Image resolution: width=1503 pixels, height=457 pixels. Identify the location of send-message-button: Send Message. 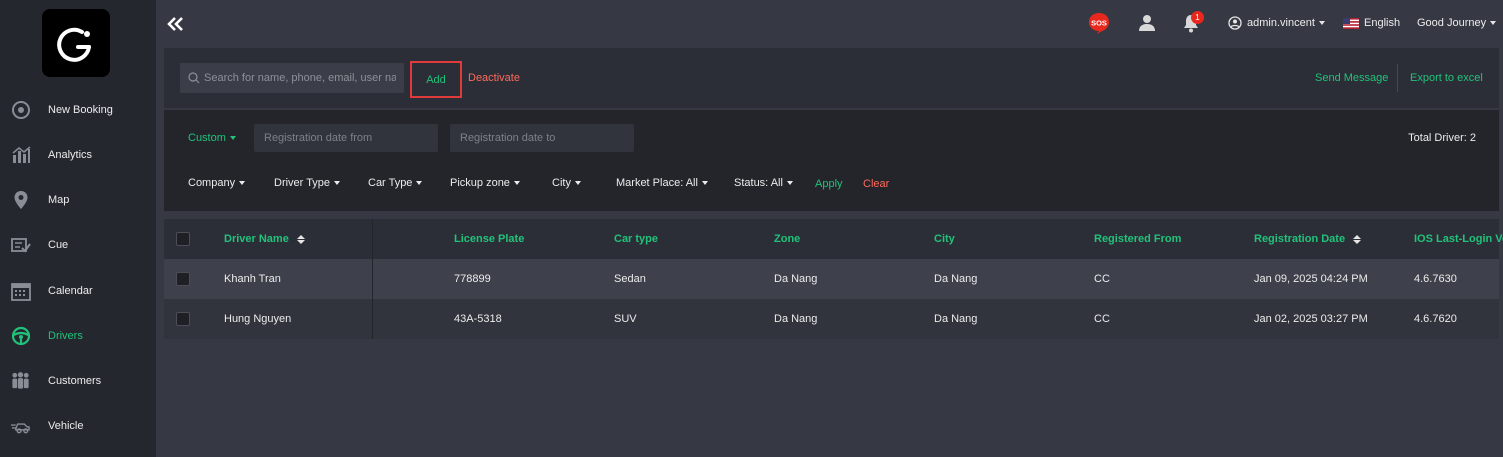
(1351, 78).